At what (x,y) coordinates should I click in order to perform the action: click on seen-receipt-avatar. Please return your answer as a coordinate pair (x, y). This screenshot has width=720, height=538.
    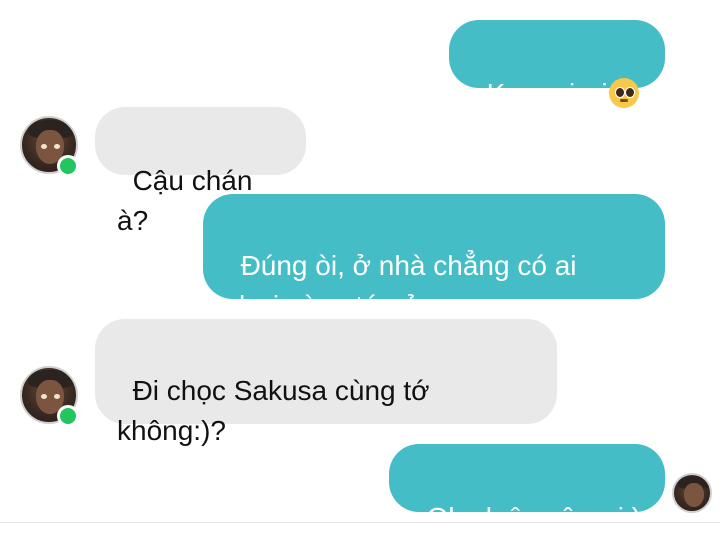
    Looking at the image, I should click on (692, 493).